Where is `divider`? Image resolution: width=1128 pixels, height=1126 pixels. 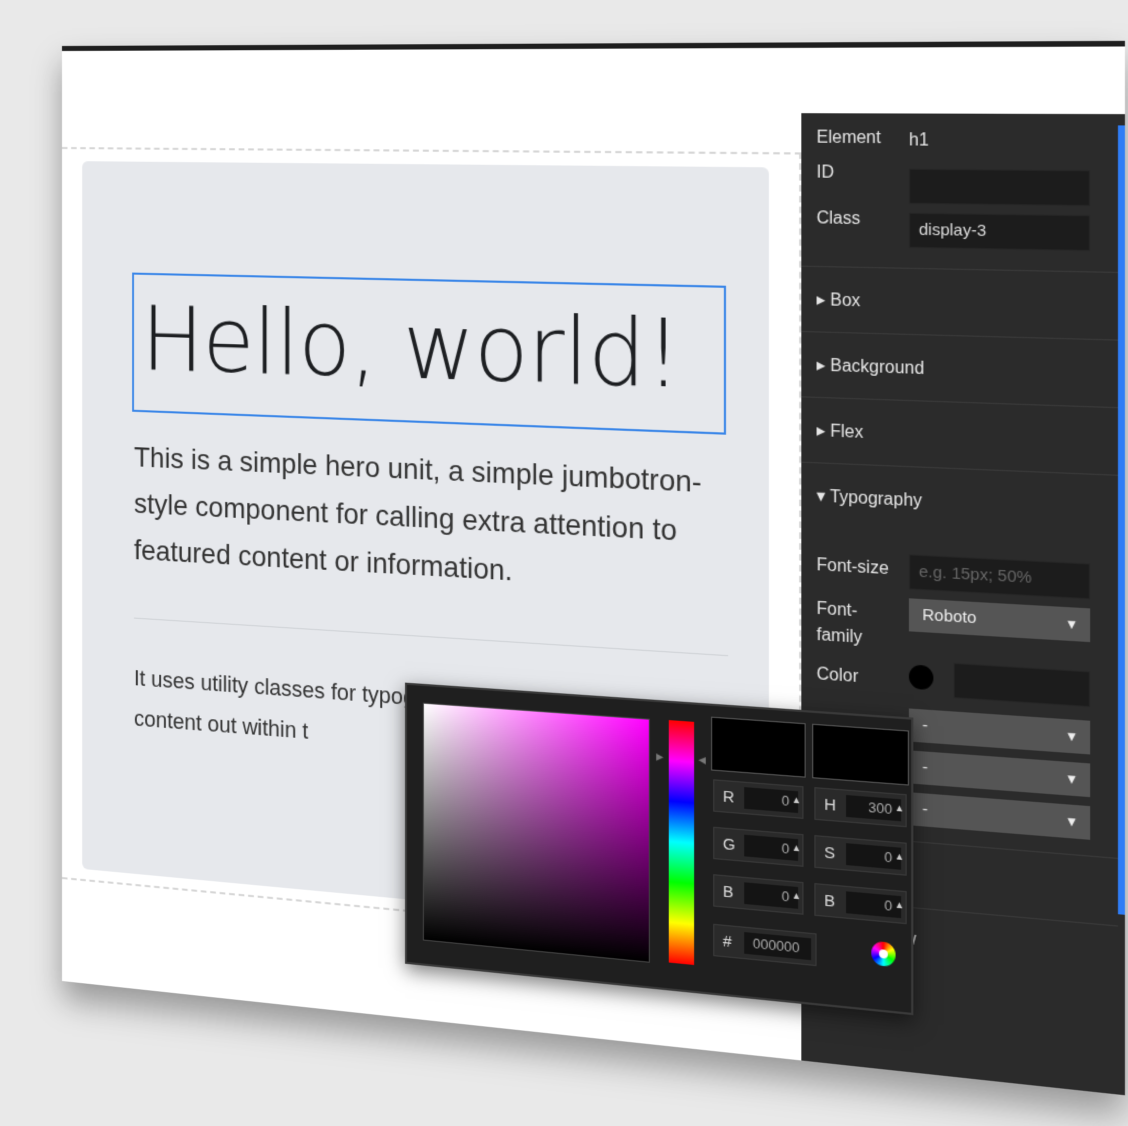 divider is located at coordinates (431, 637).